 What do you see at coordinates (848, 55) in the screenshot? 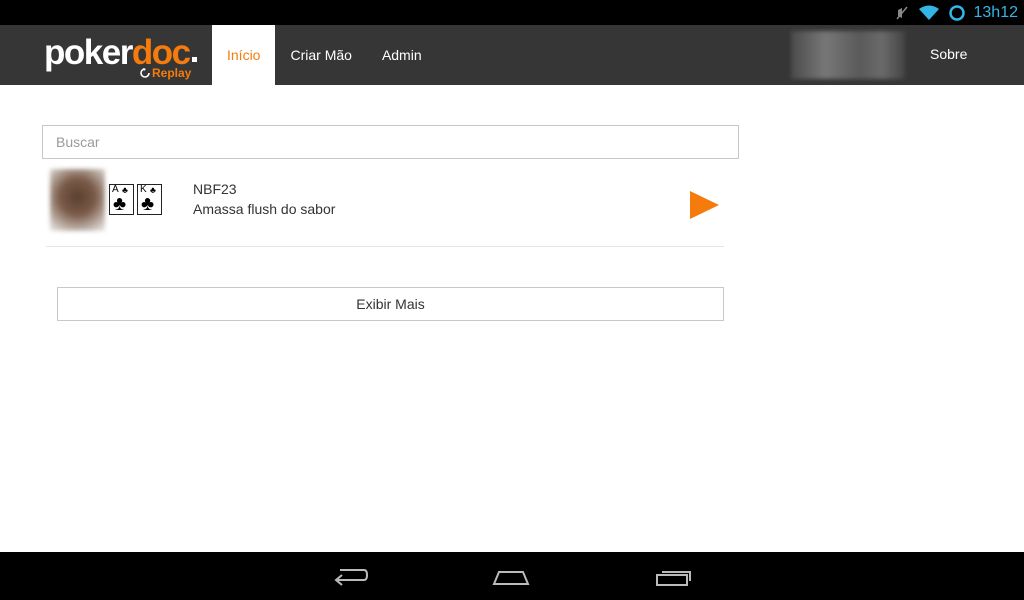
I see `user-avatar` at bounding box center [848, 55].